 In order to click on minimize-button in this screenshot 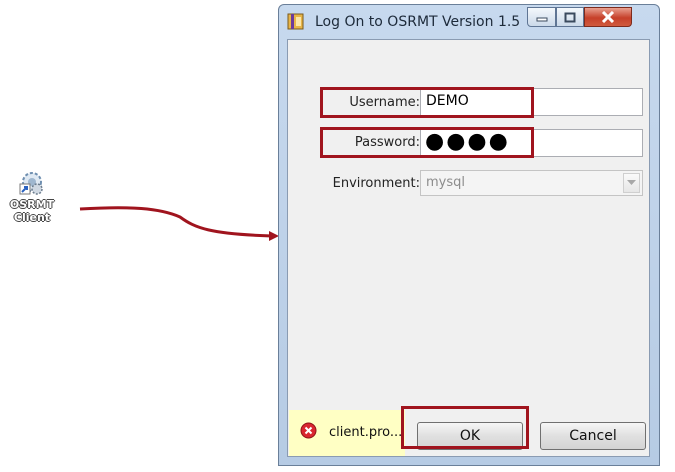, I will do `click(541, 17)`.